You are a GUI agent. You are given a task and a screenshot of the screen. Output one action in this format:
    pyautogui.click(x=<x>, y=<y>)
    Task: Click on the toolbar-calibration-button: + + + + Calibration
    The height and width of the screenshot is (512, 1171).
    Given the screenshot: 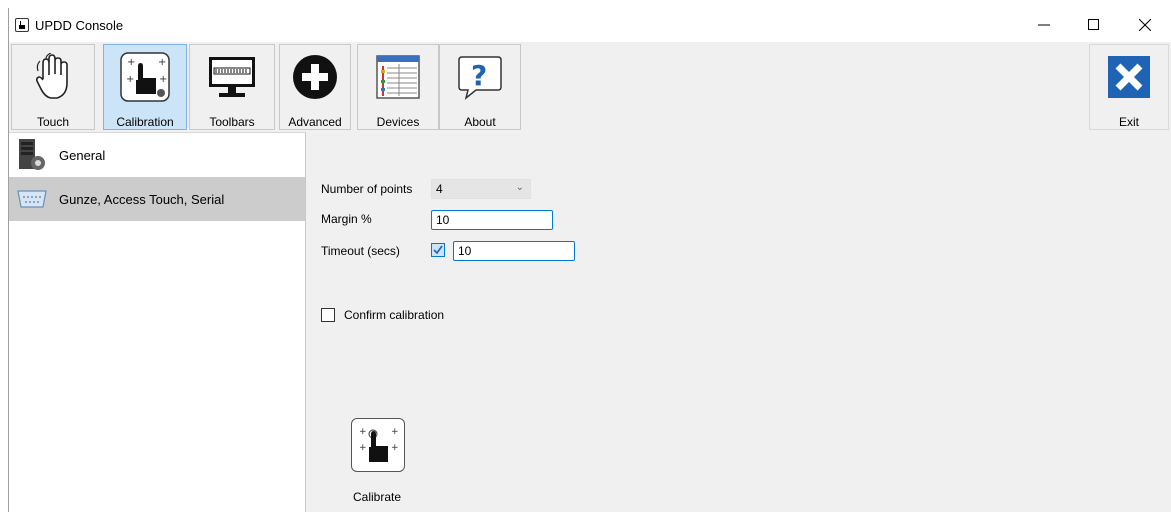 What is the action you would take?
    pyautogui.click(x=145, y=87)
    